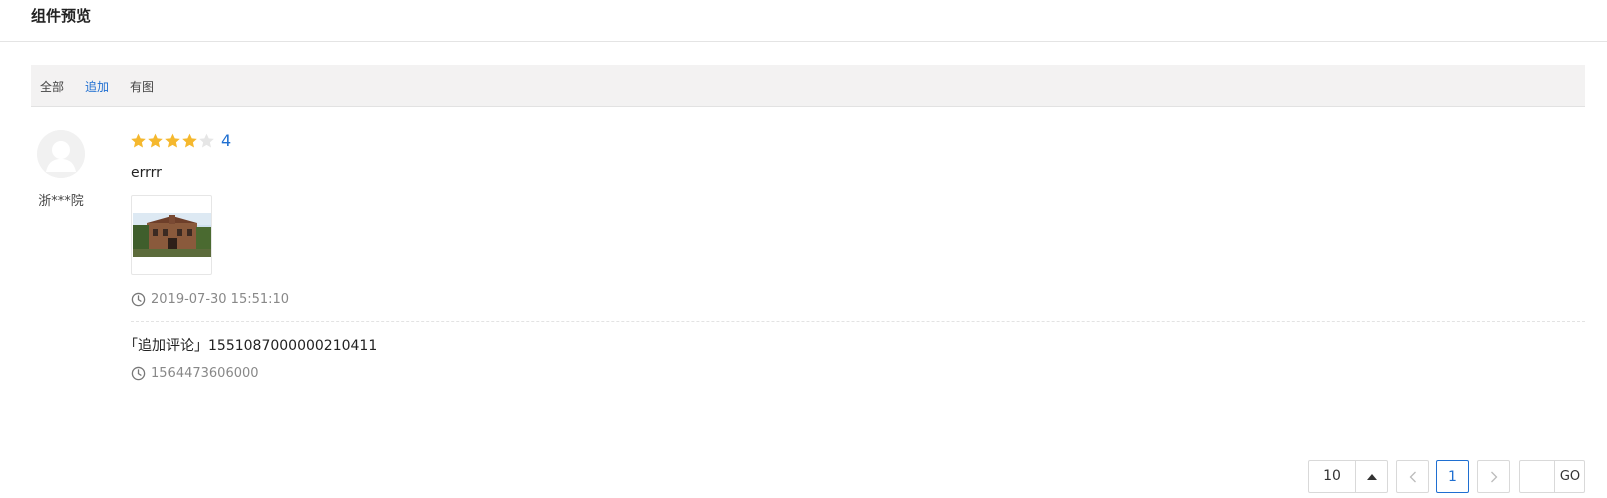 The width and height of the screenshot is (1607, 498). I want to click on page-title: 组件预览, so click(61, 16).